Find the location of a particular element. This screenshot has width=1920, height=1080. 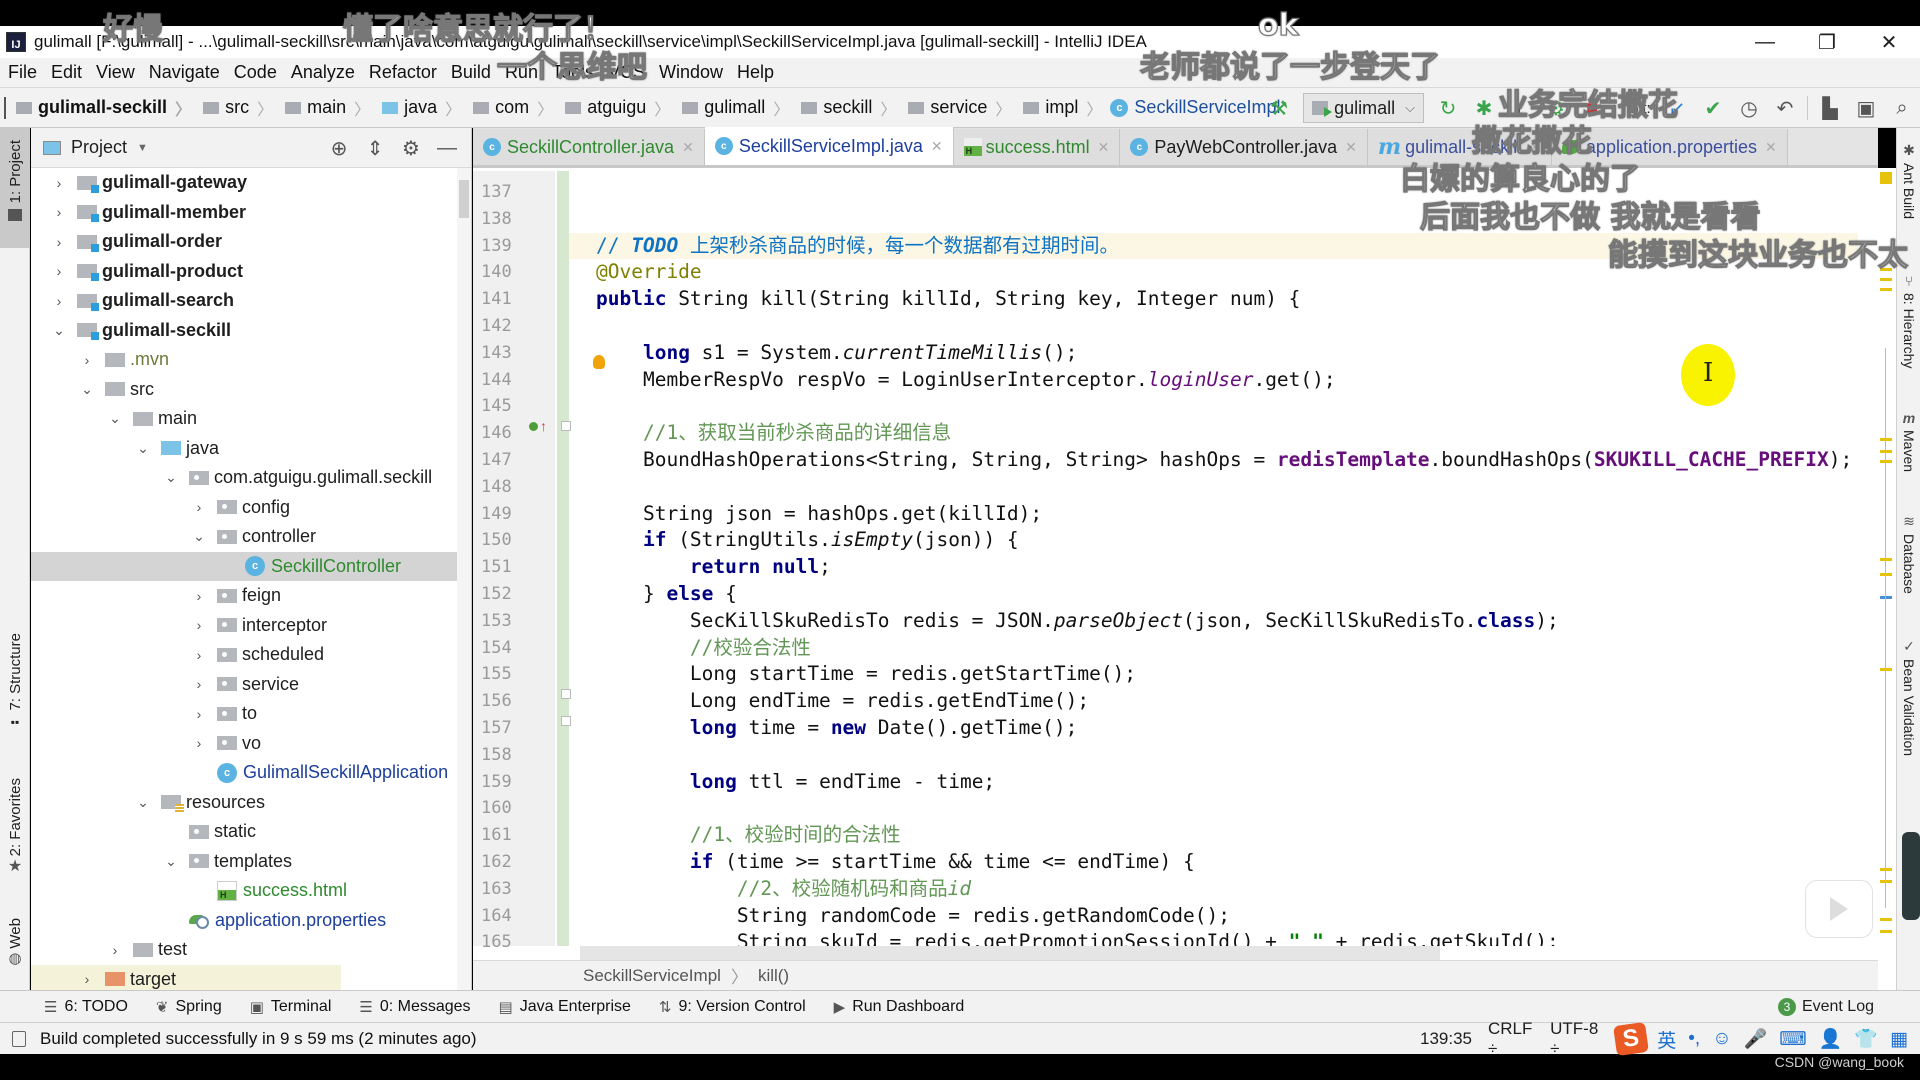

tree-item: › gulimall-member is located at coordinates (244, 213).